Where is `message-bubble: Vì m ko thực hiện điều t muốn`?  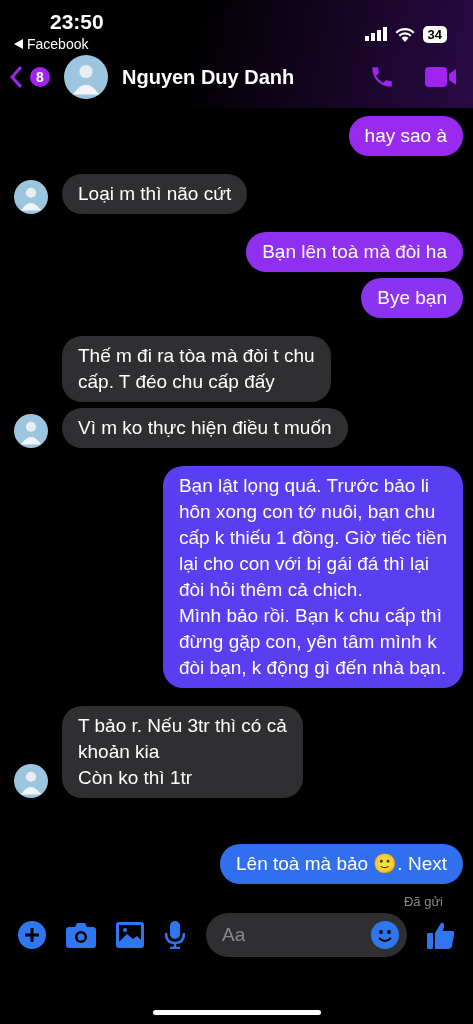 message-bubble: Vì m ko thực hiện điều t muốn is located at coordinates (205, 428).